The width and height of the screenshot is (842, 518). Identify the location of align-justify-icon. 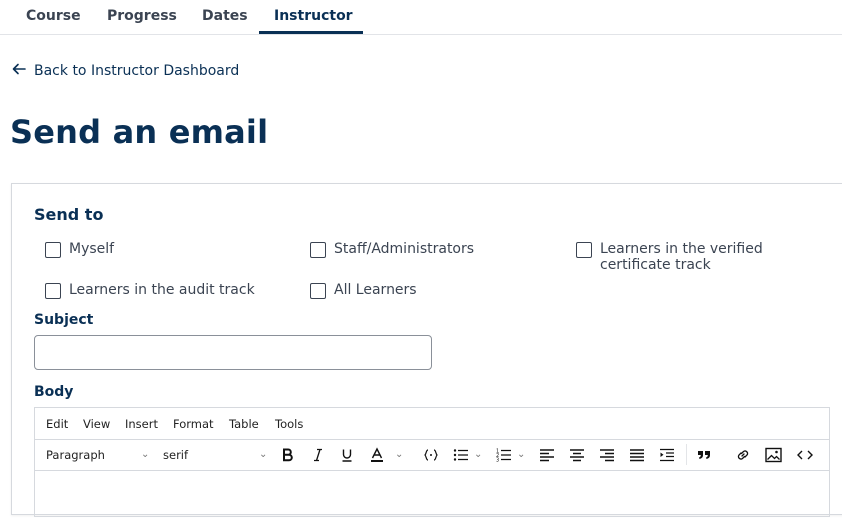
(637, 454).